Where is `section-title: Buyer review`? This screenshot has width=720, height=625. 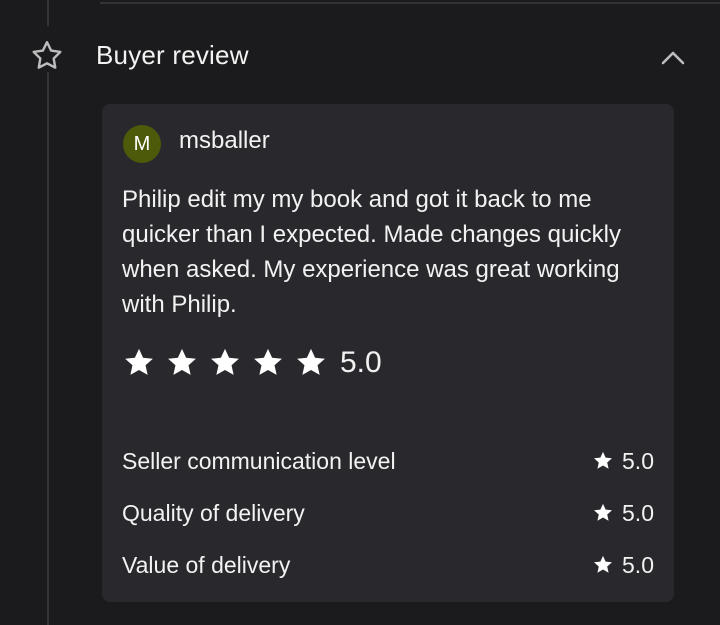 section-title: Buyer review is located at coordinates (172, 55).